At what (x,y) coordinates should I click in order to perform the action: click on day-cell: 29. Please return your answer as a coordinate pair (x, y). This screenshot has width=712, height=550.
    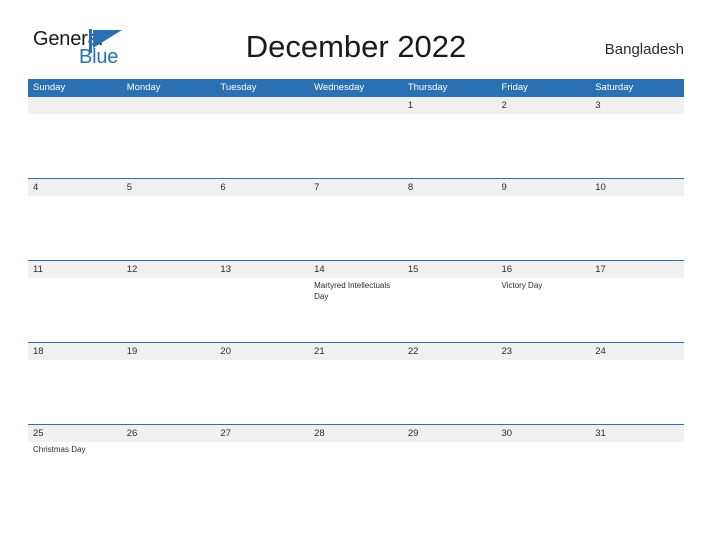
    Looking at the image, I should click on (450, 465).